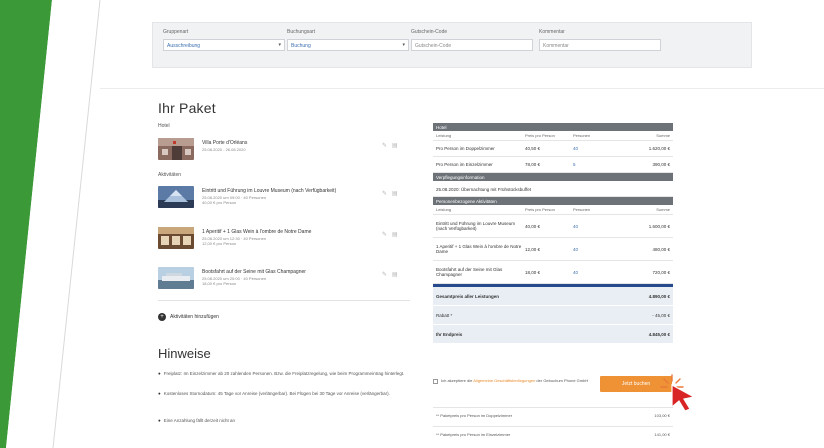 The image size is (824, 448). Describe the element at coordinates (533, 249) in the screenshot. I see `row-price: 12,00 €` at that location.